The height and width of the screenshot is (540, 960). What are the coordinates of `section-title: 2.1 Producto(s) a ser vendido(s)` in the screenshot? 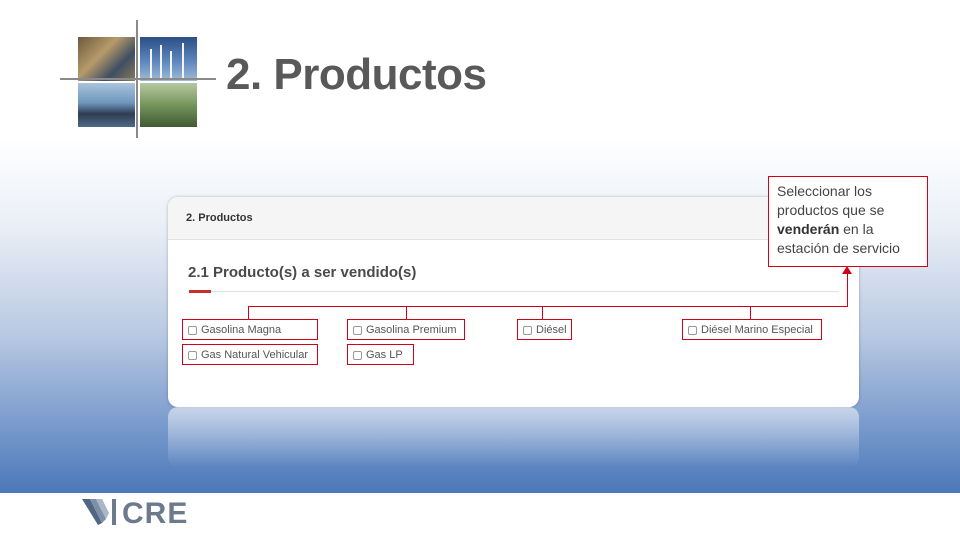 It's located at (302, 272).